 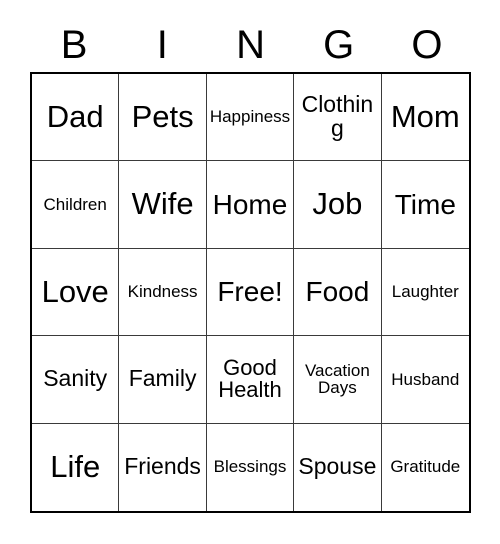 I want to click on bingo-cell-label: Good Health, so click(x=250, y=378).